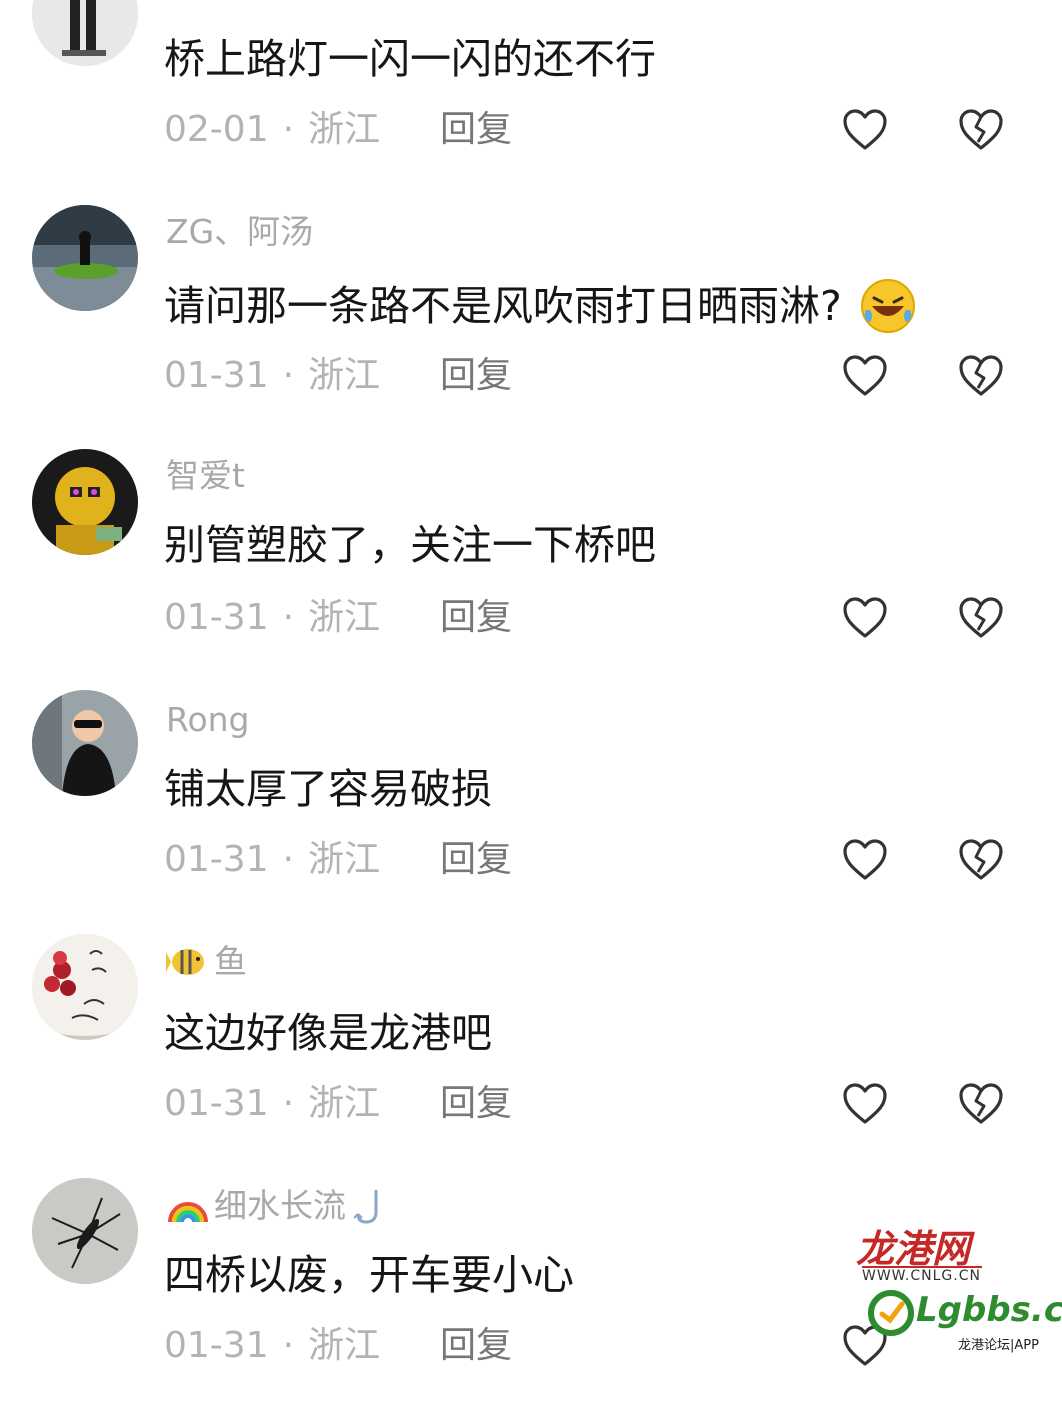 This screenshot has height=1421, width=1062. I want to click on comment-meta: 02-01 · 浙江, so click(272, 129).